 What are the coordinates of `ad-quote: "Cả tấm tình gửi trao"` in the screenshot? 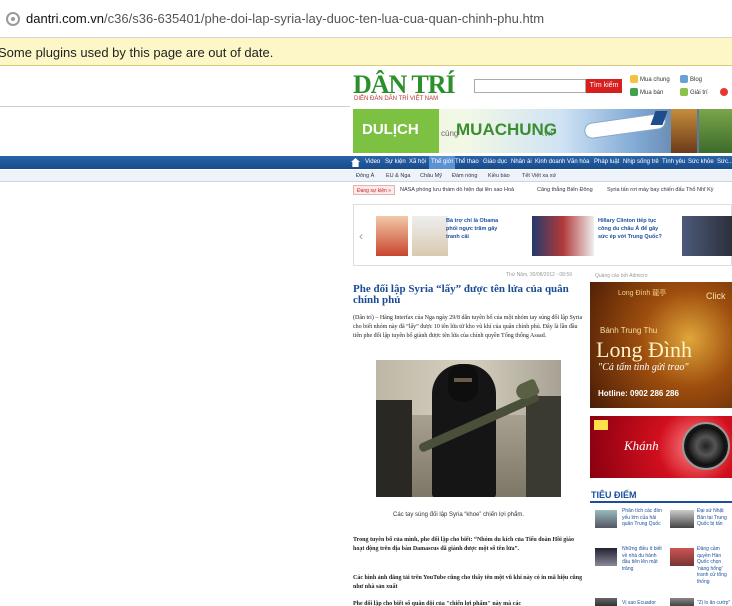 It's located at (643, 367).